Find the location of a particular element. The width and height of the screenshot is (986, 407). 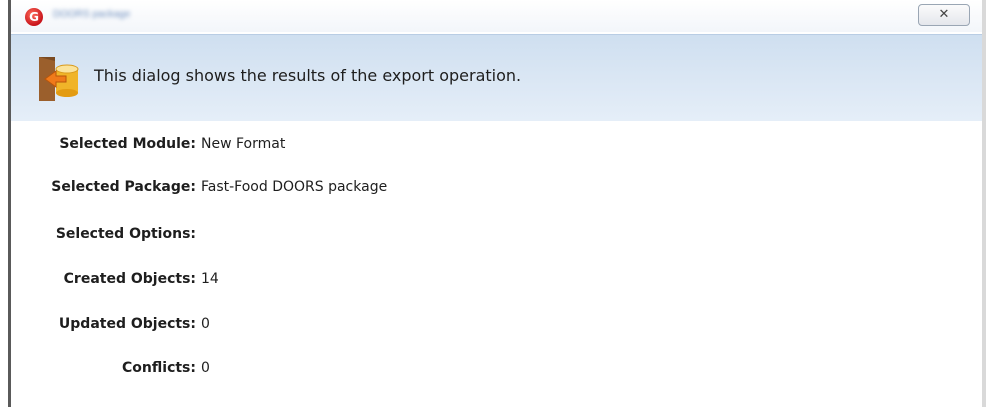

selected-package-value: Fast-Food DOORS package is located at coordinates (294, 187).